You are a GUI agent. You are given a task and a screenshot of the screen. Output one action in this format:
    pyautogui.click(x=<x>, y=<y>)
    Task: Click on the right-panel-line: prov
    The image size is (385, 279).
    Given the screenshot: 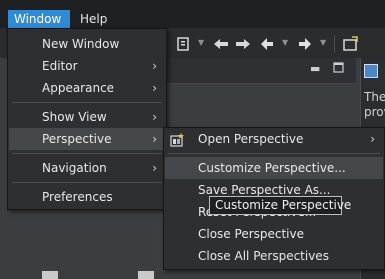 What is the action you would take?
    pyautogui.click(x=374, y=112)
    